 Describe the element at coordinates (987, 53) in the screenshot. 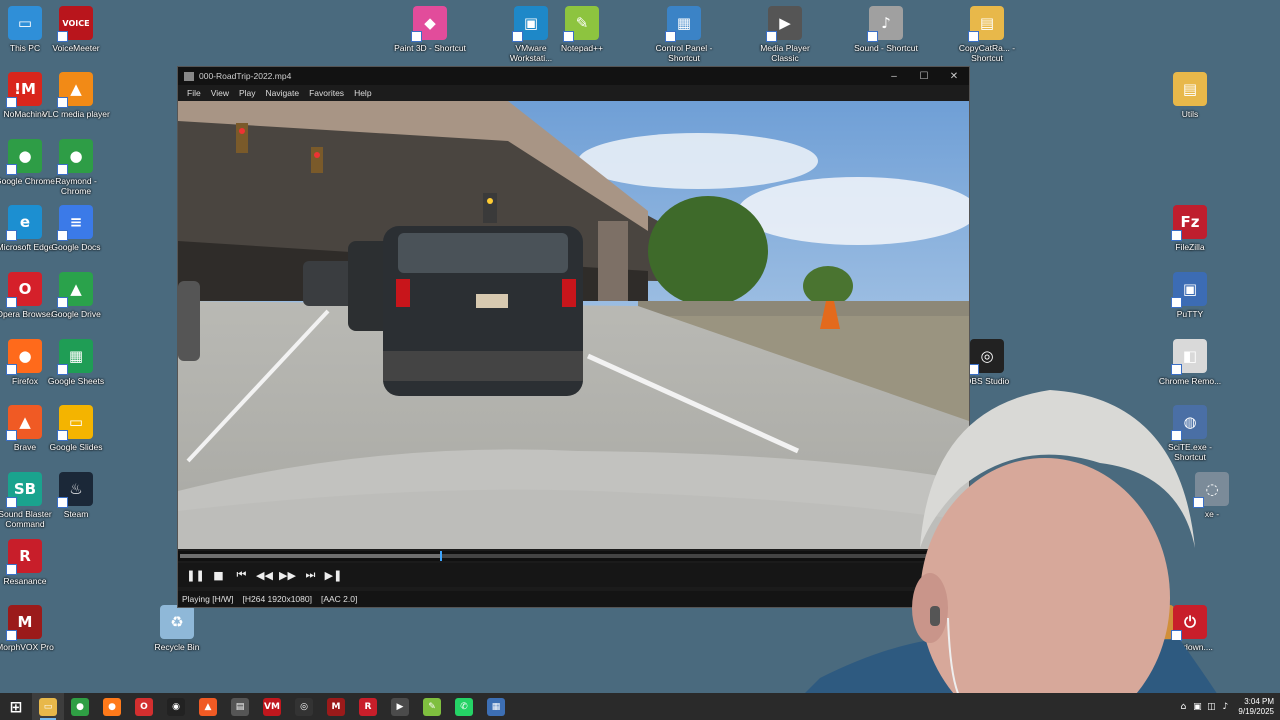

I see `desktop-icon-label: CopyCatRa... - Shortcut` at that location.